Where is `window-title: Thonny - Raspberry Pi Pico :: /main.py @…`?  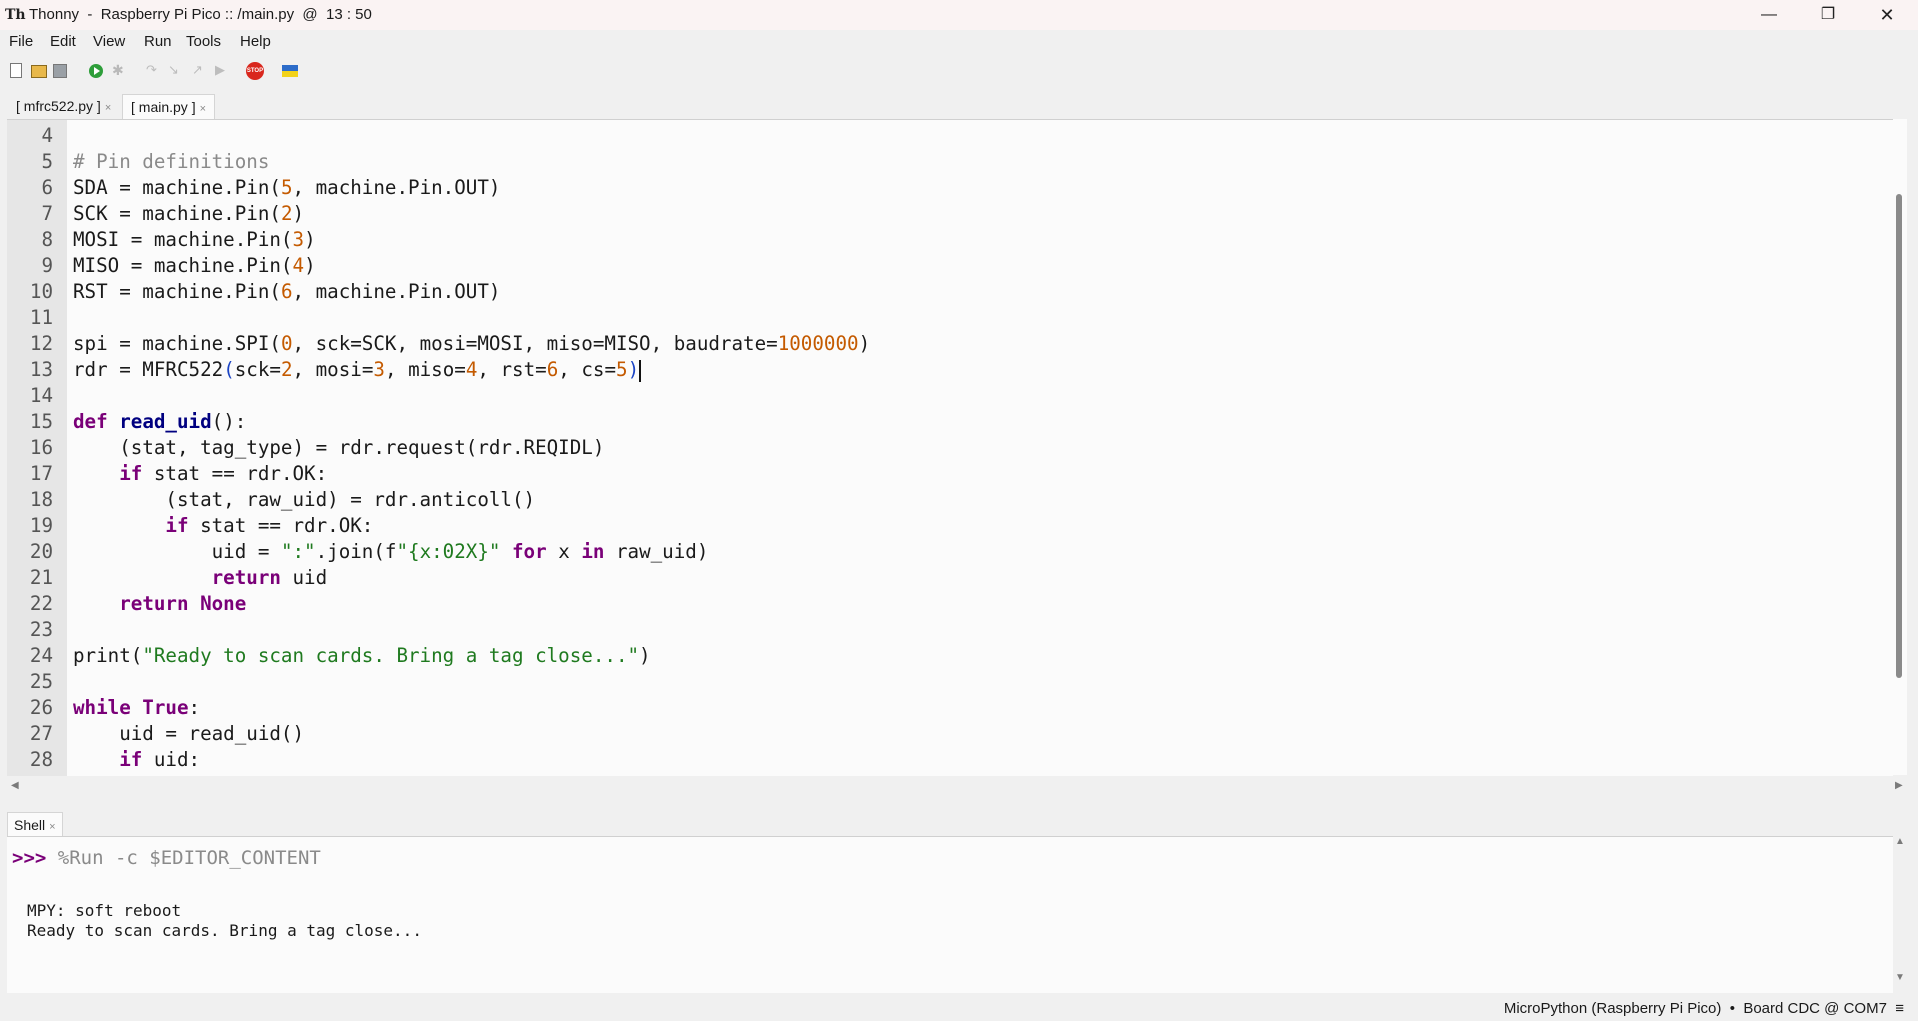
window-title: Thonny - Raspberry Pi Pico :: /main.py @… is located at coordinates (200, 14).